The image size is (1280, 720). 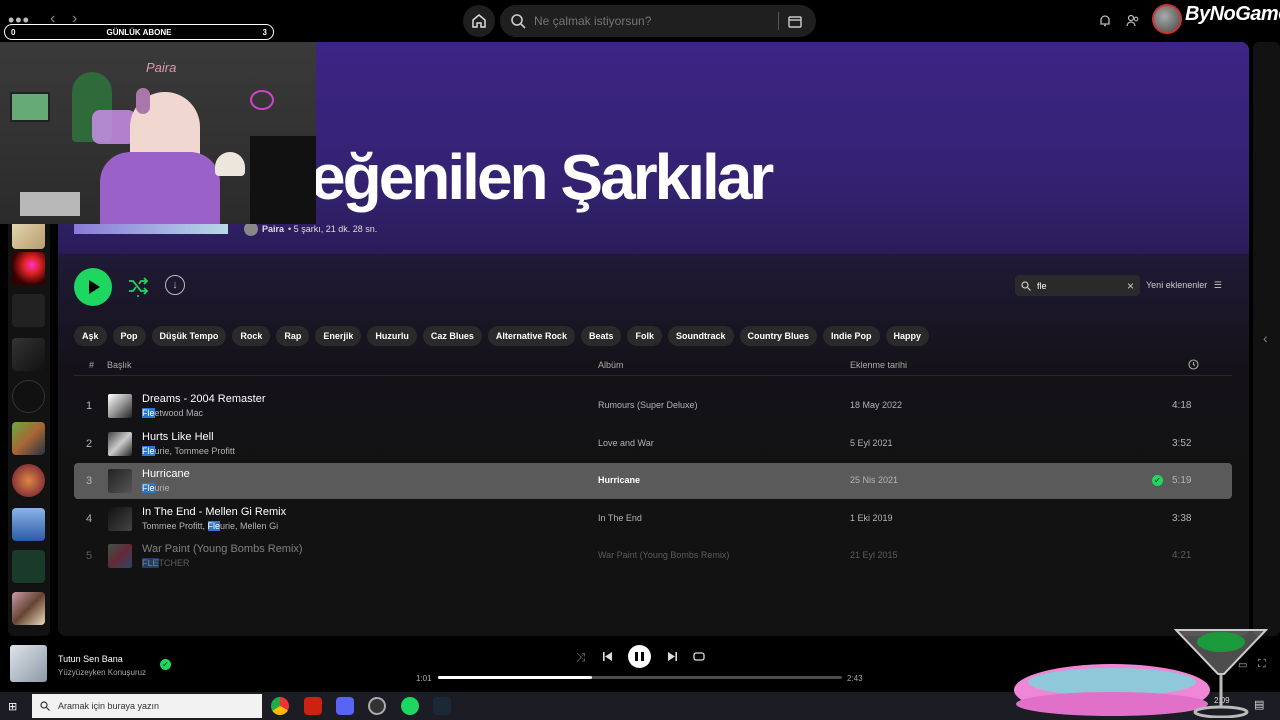 What do you see at coordinates (581, 657) in the screenshot?
I see `shuffle-icon: ⤨` at bounding box center [581, 657].